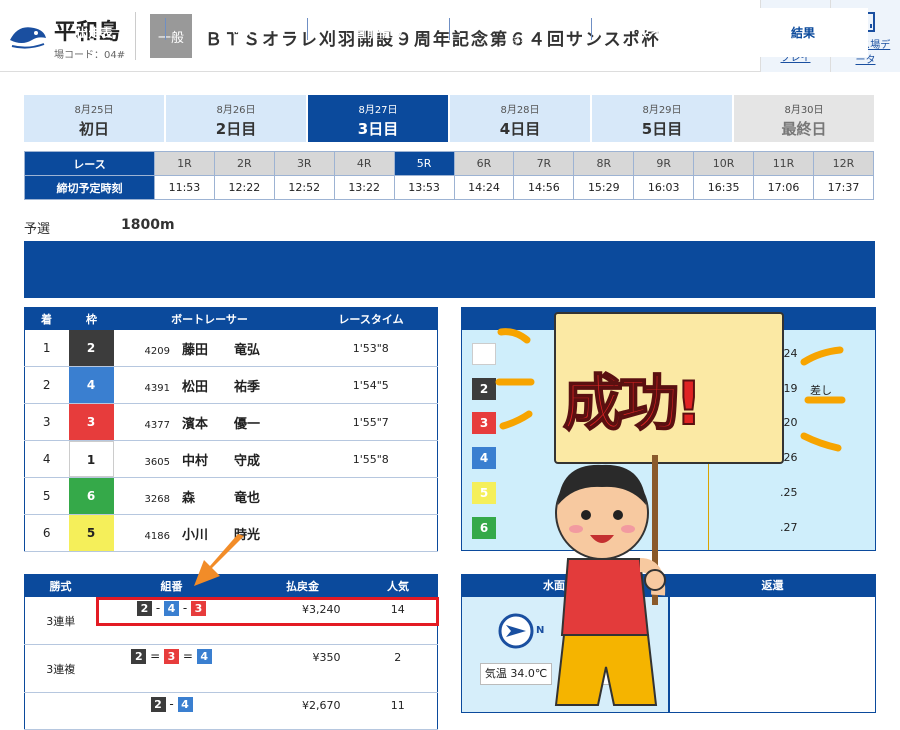  Describe the element at coordinates (60, 668) in the screenshot. I see `bet-type: 3連複` at that location.